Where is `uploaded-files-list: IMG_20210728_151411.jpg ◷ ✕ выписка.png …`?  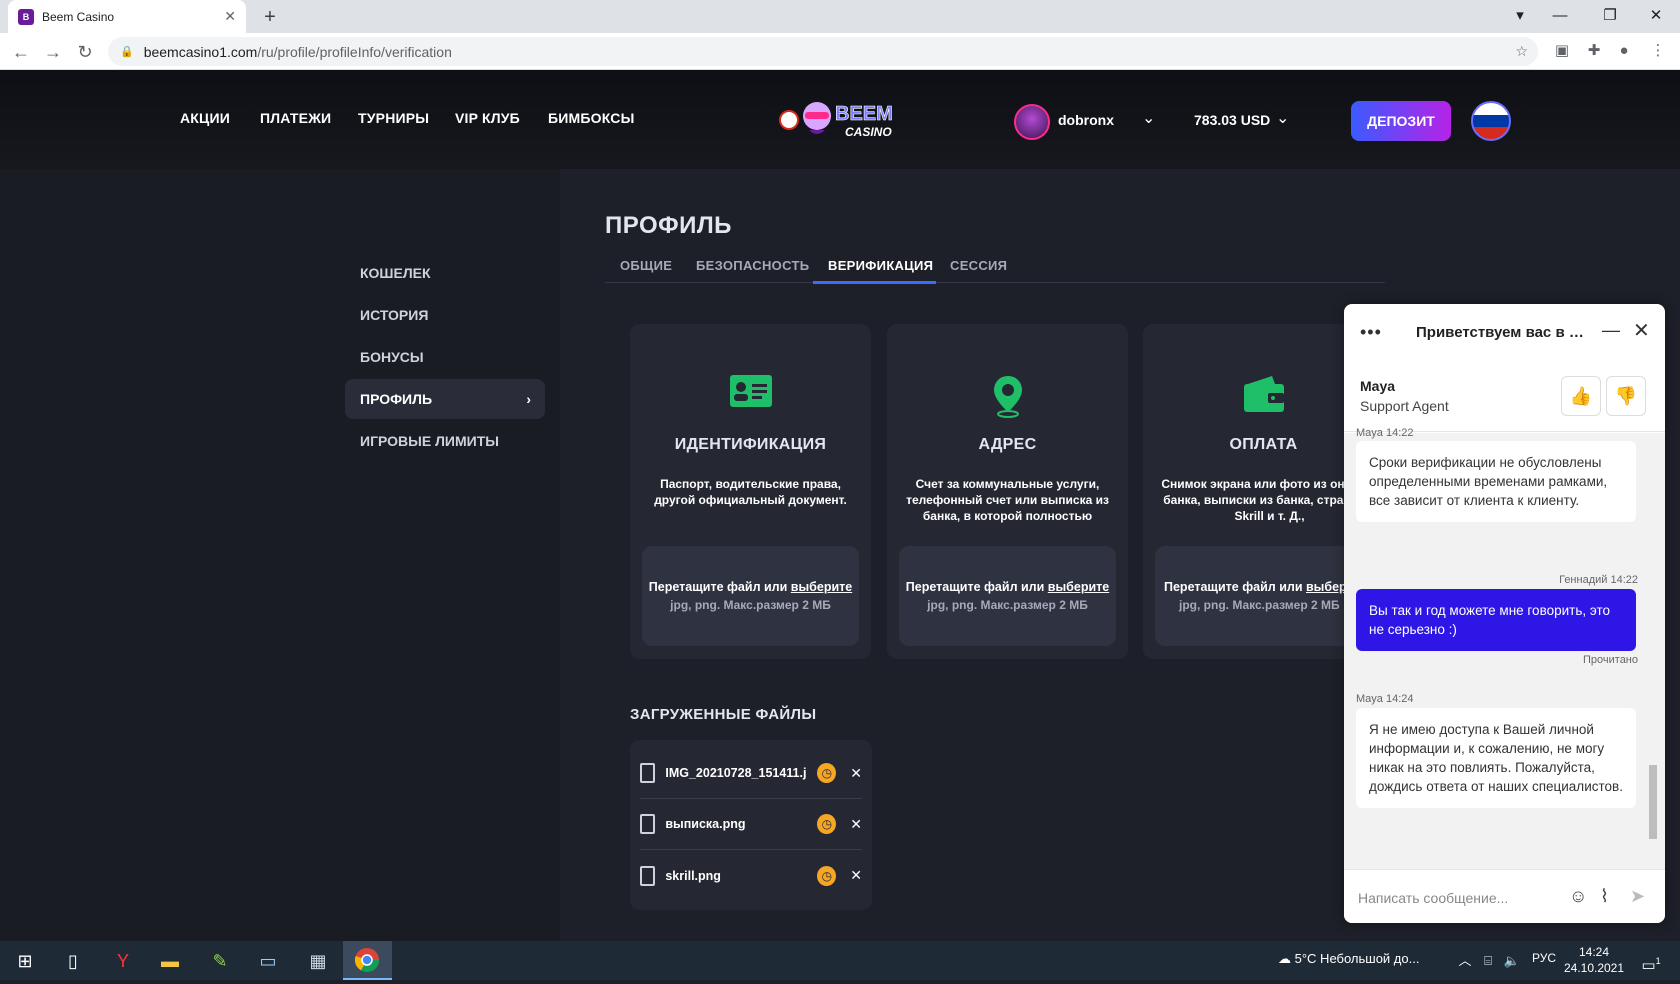
uploaded-files-list: IMG_20210728_151411.jpg ◷ ✕ выписка.png … is located at coordinates (751, 825).